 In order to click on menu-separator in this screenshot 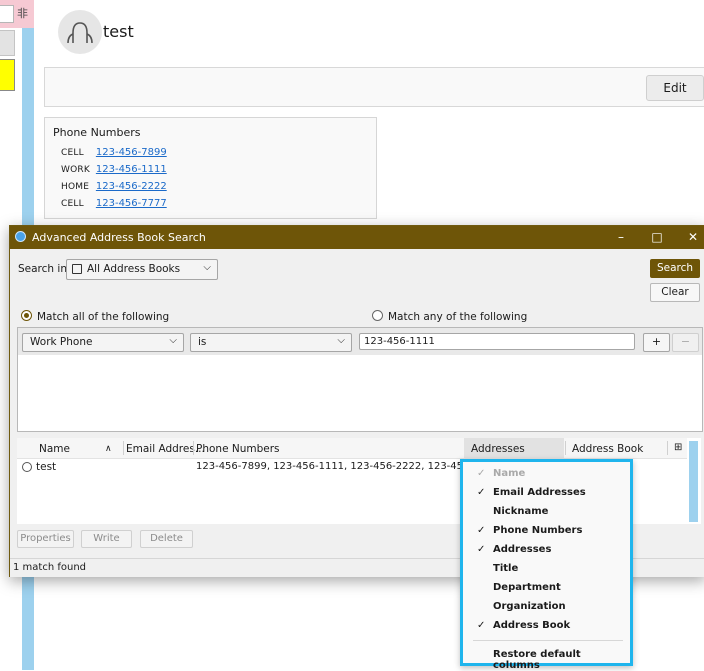, I will do `click(548, 640)`.